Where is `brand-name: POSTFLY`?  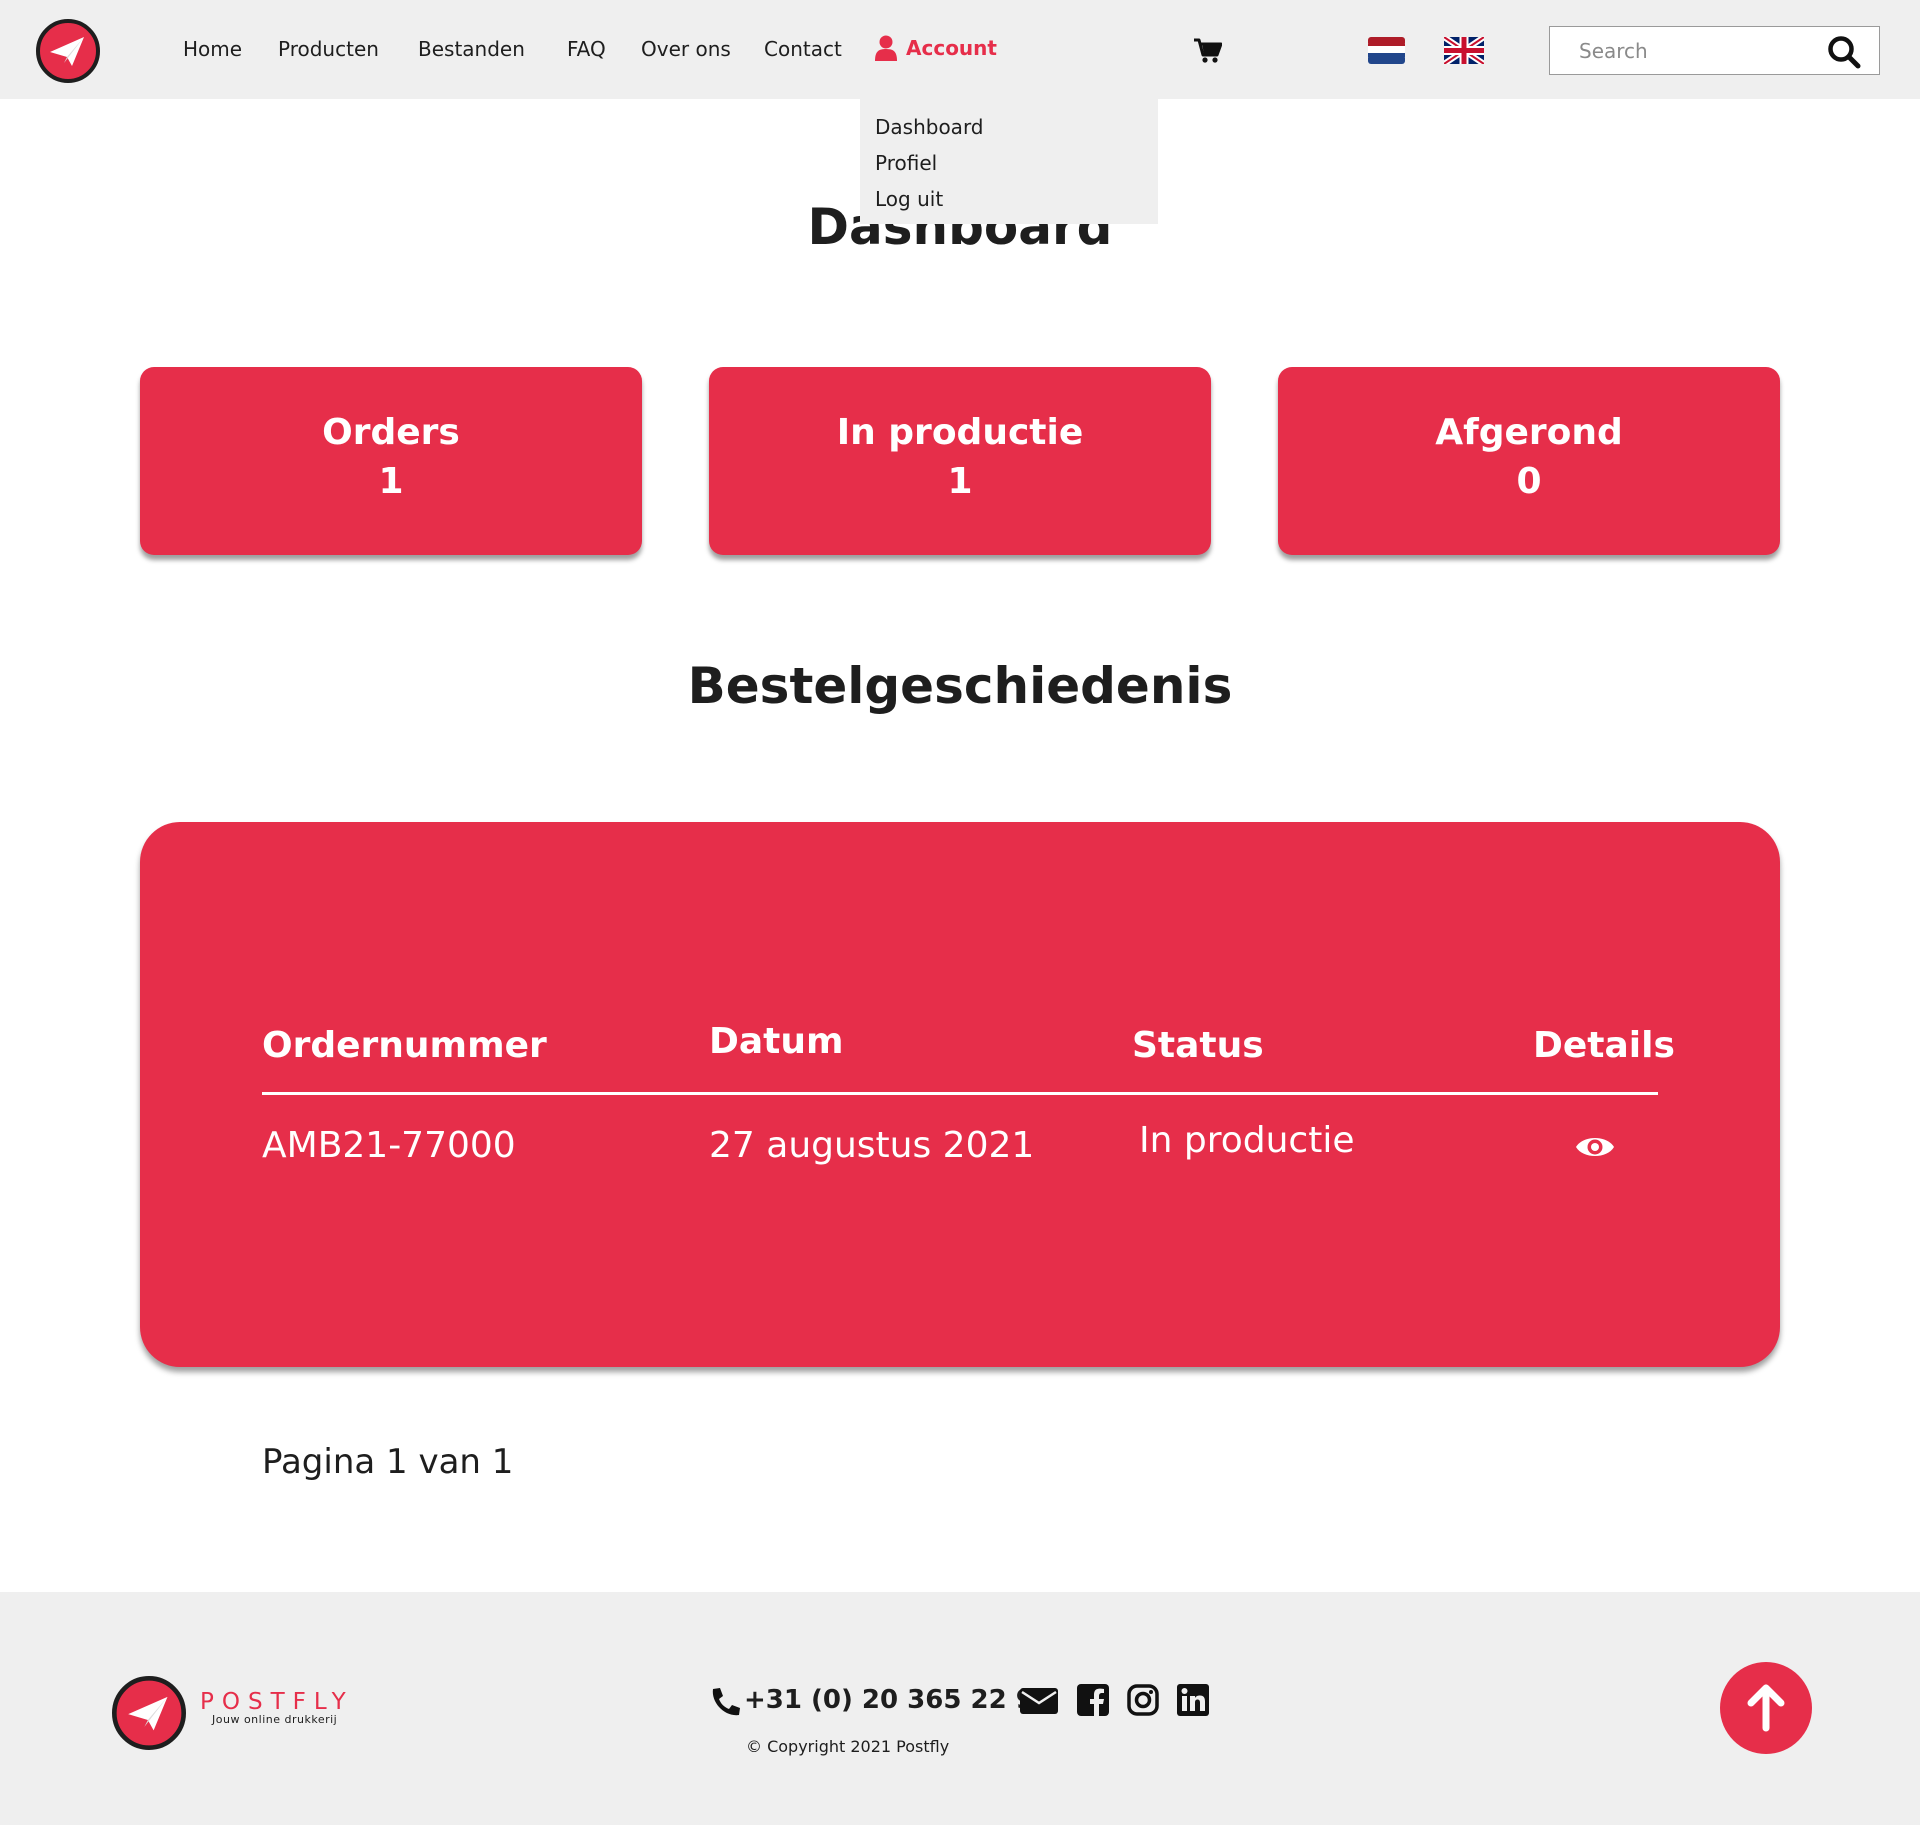
brand-name: POSTFLY is located at coordinates (277, 1702).